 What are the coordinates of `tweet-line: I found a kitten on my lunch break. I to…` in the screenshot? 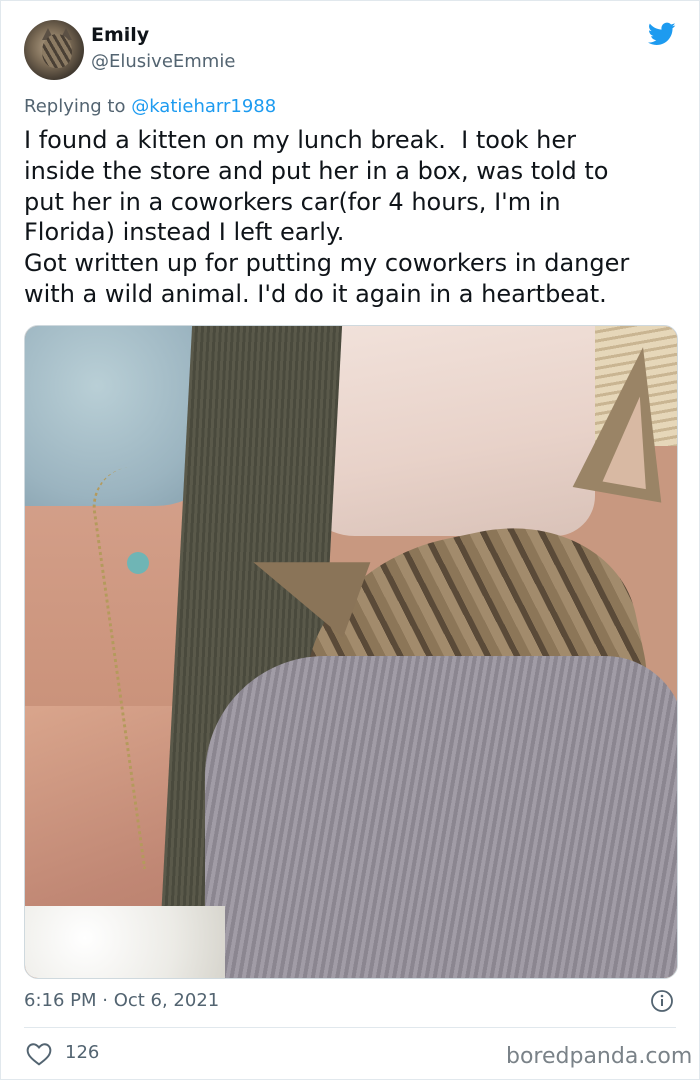 It's located at (300, 140).